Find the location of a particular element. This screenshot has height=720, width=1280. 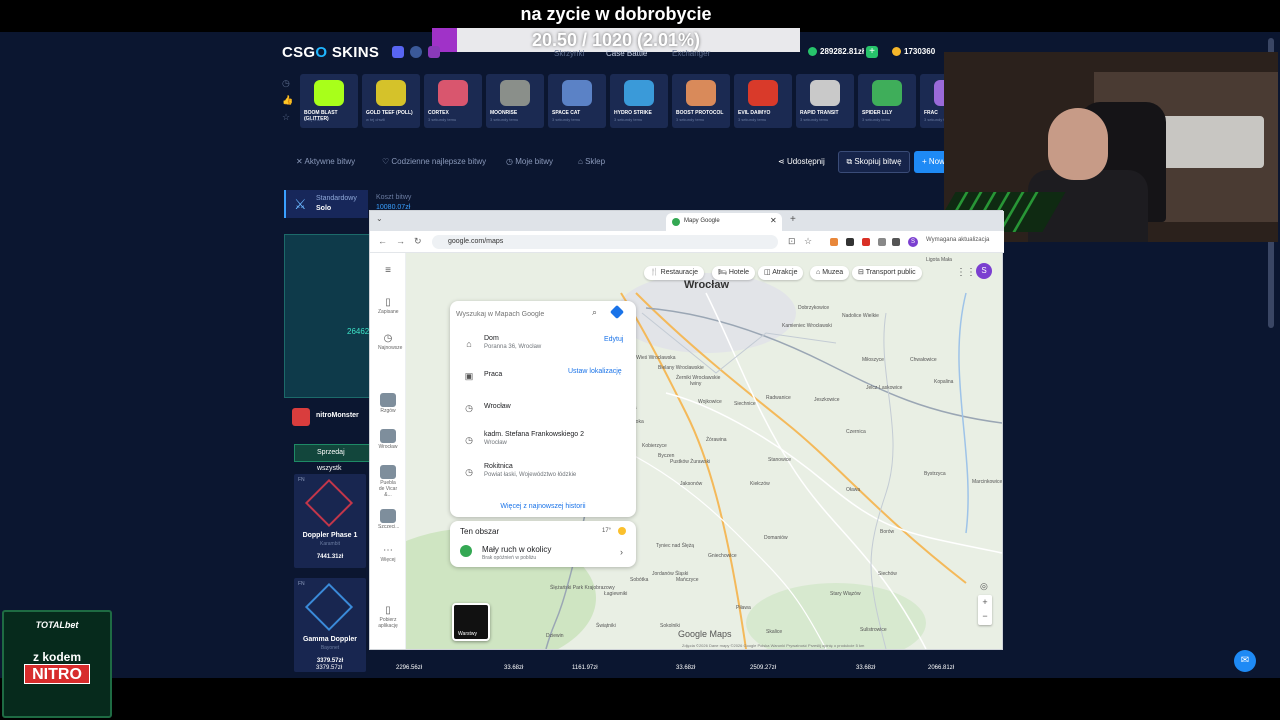

map-place-label: Radwanice is located at coordinates (778, 398).